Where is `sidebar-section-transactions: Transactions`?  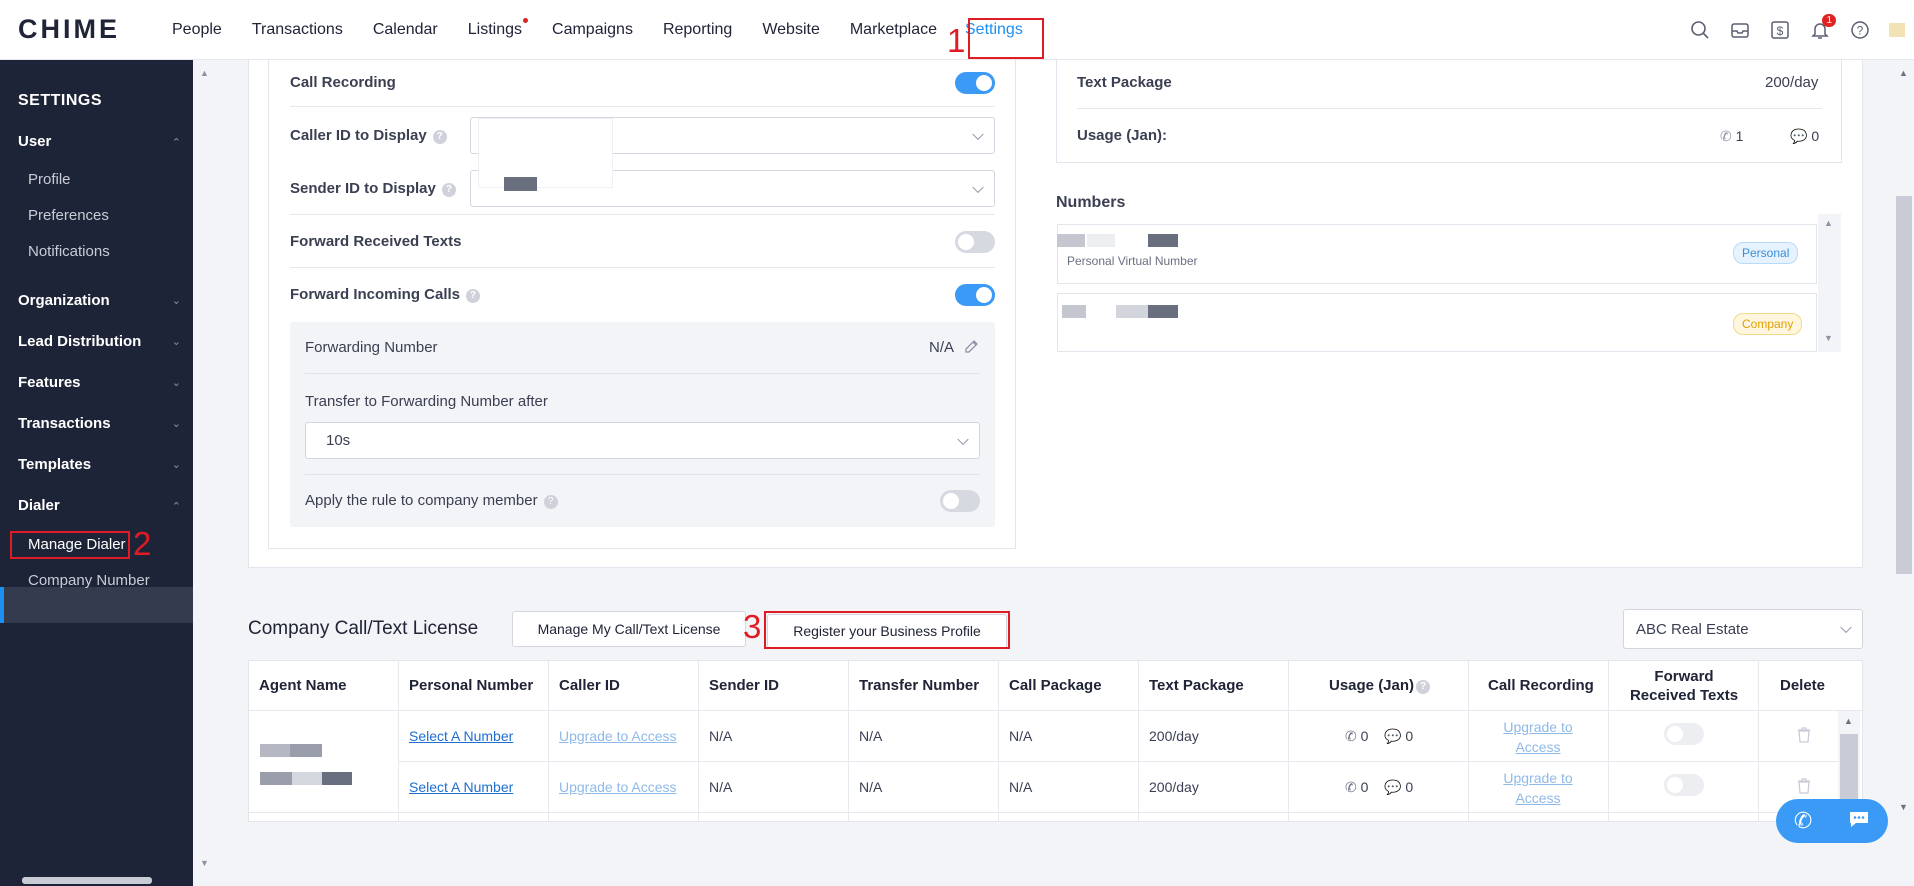 sidebar-section-transactions: Transactions is located at coordinates (64, 423).